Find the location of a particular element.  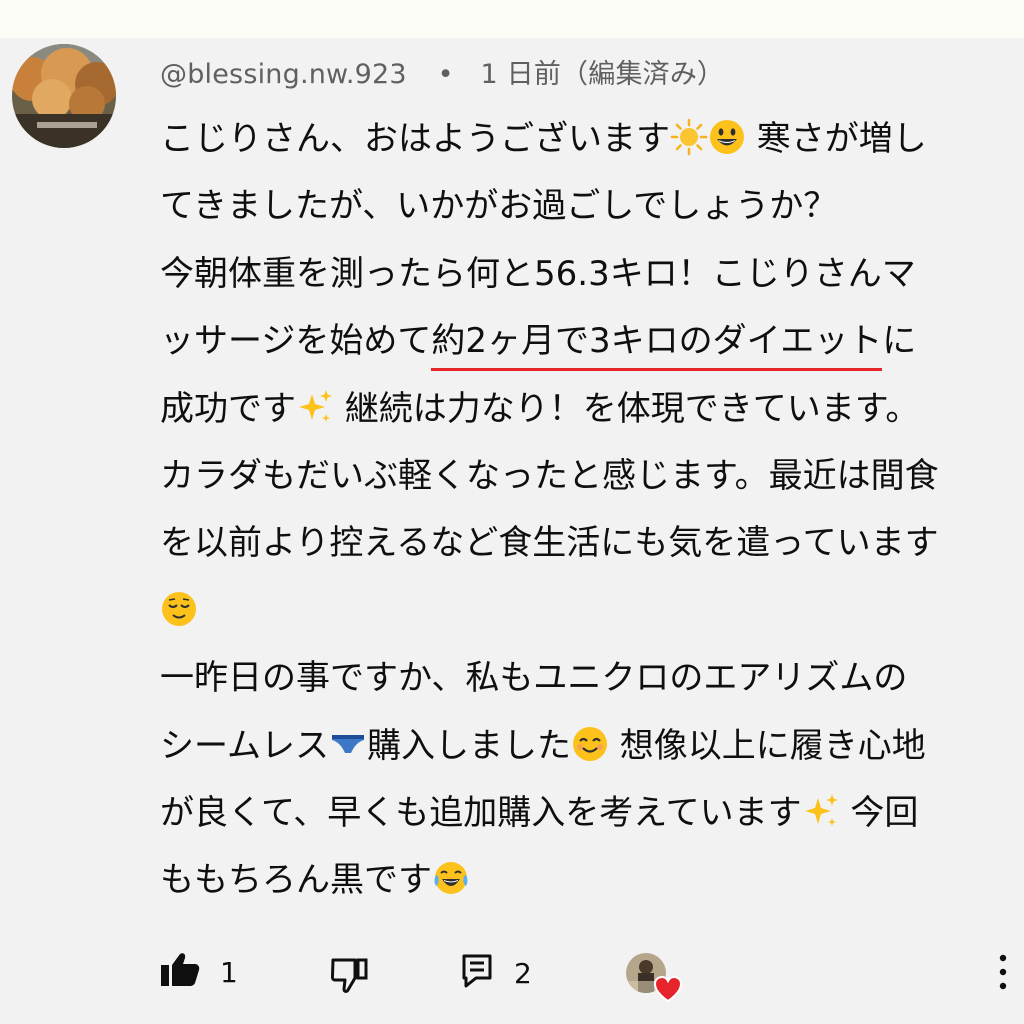

like-count: 1 is located at coordinates (229, 972).